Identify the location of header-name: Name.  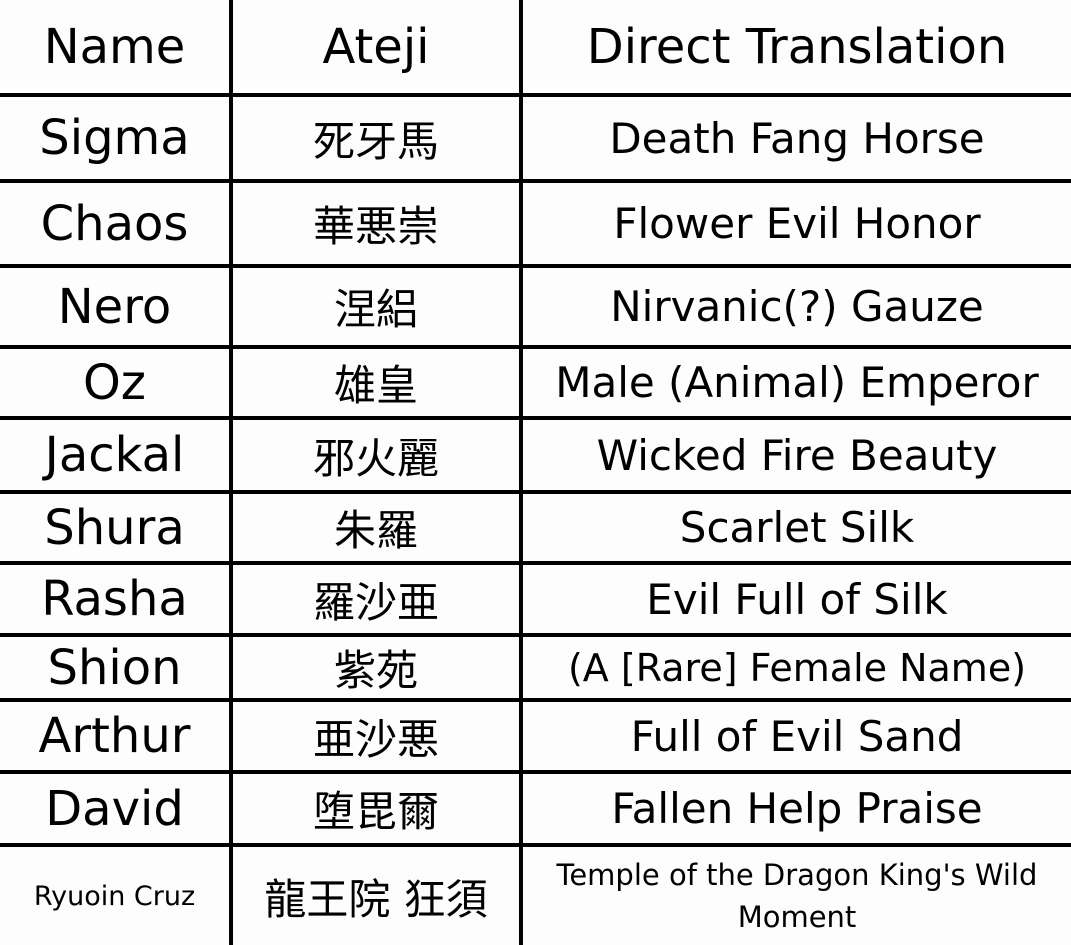
(116, 48).